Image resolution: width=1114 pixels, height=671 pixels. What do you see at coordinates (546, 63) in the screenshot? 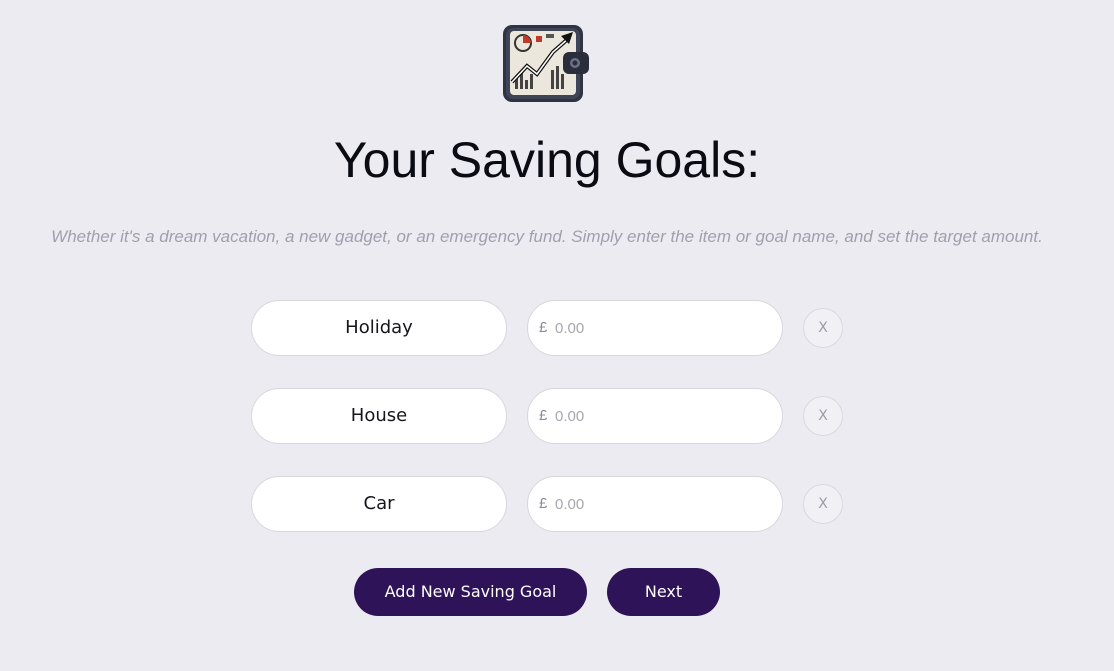
I see `wallet-growth-chart-icon` at bounding box center [546, 63].